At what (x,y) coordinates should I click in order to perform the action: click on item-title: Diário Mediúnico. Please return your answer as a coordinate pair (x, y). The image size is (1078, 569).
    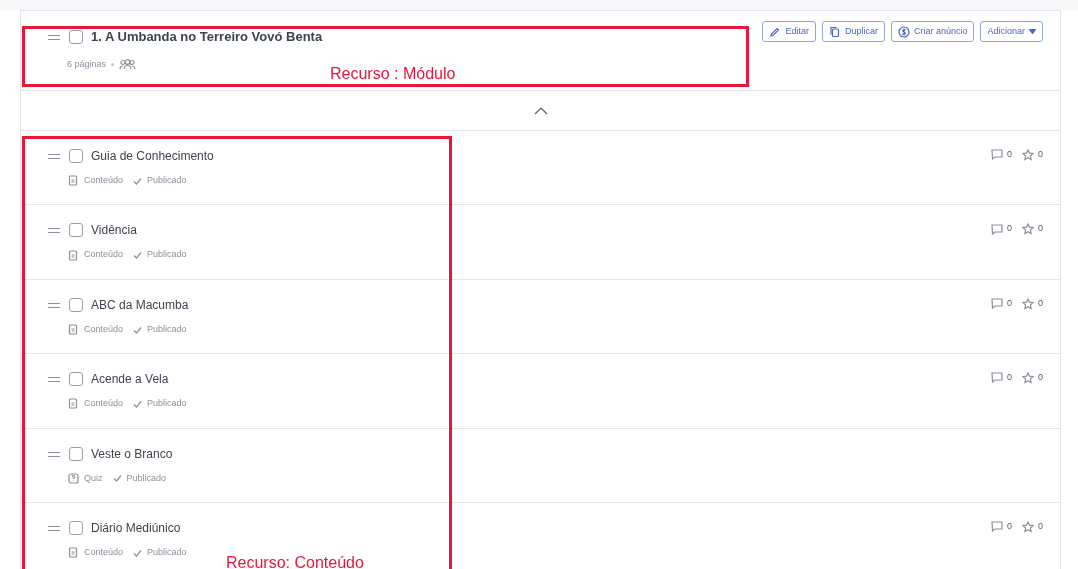
    Looking at the image, I should click on (136, 528).